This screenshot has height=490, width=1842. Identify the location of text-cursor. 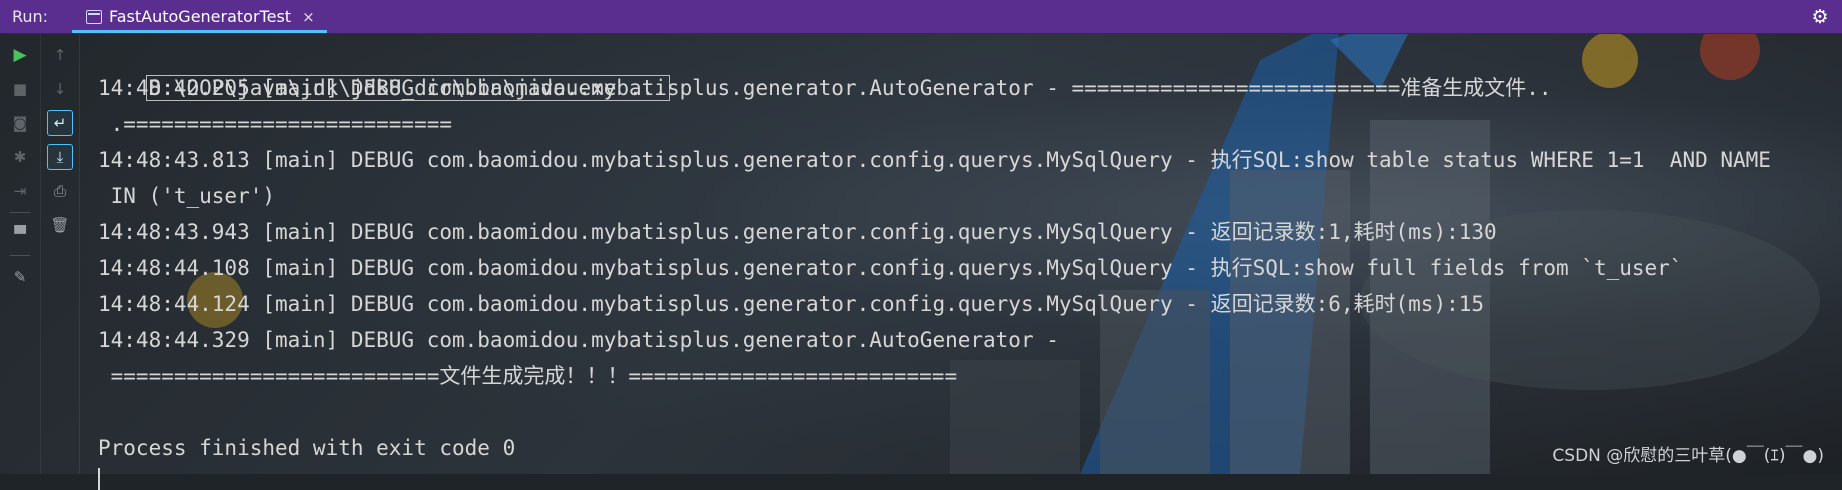
(99, 479).